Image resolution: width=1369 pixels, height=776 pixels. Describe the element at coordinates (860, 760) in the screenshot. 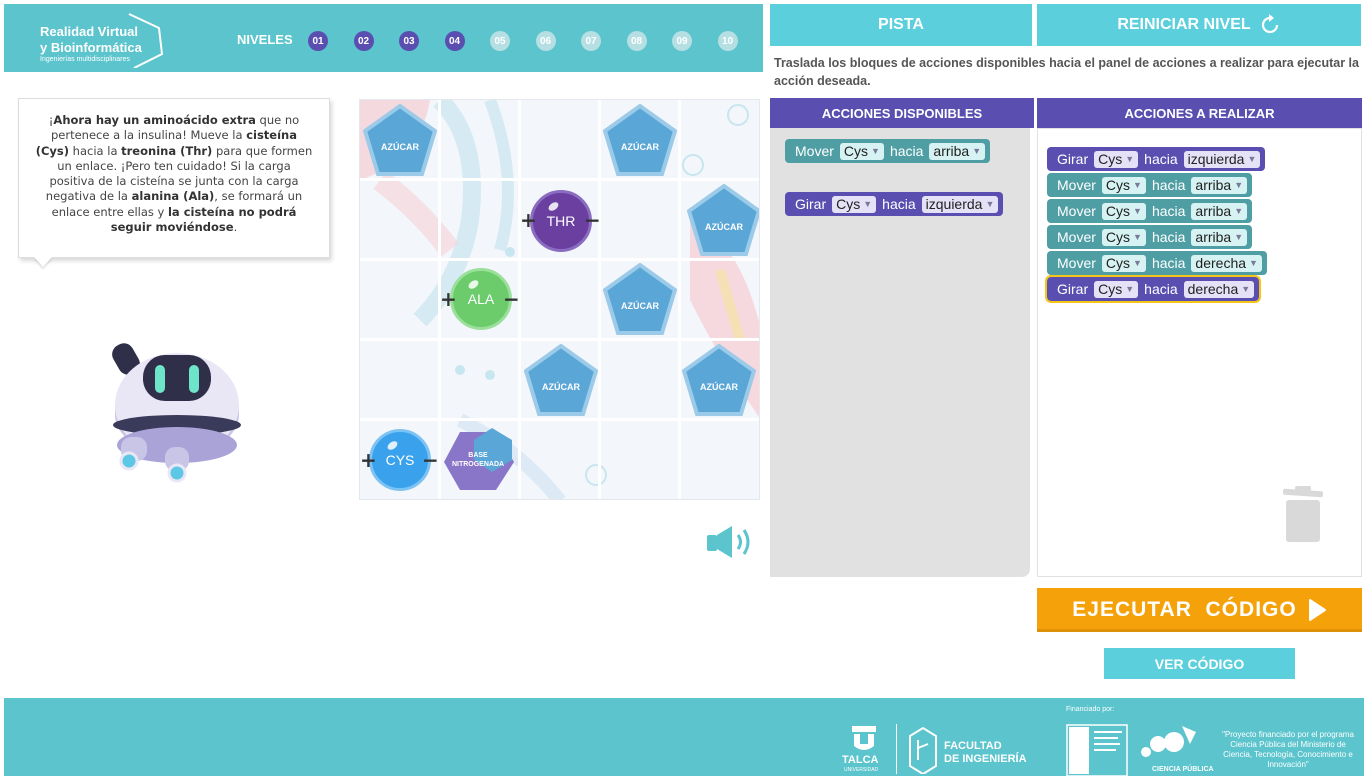

I see `talca-text: TALCA` at that location.